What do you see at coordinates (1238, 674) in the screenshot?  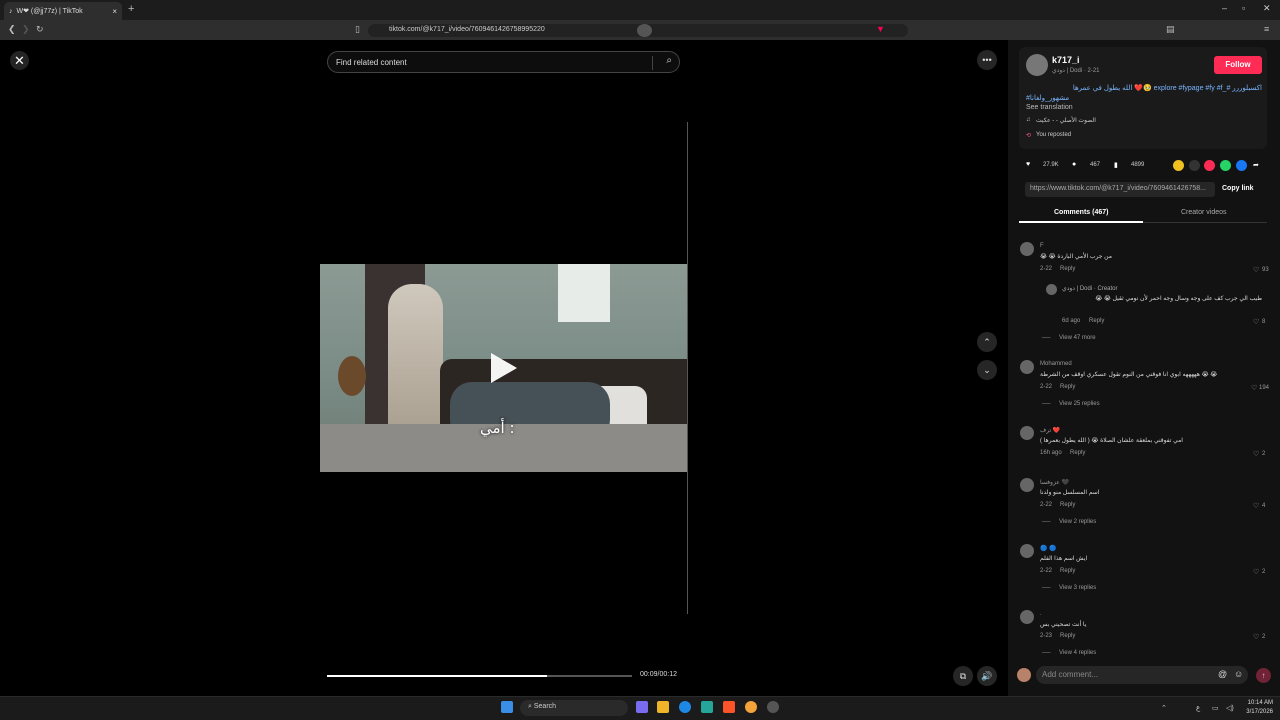 I see `emoji-icon: ☺` at bounding box center [1238, 674].